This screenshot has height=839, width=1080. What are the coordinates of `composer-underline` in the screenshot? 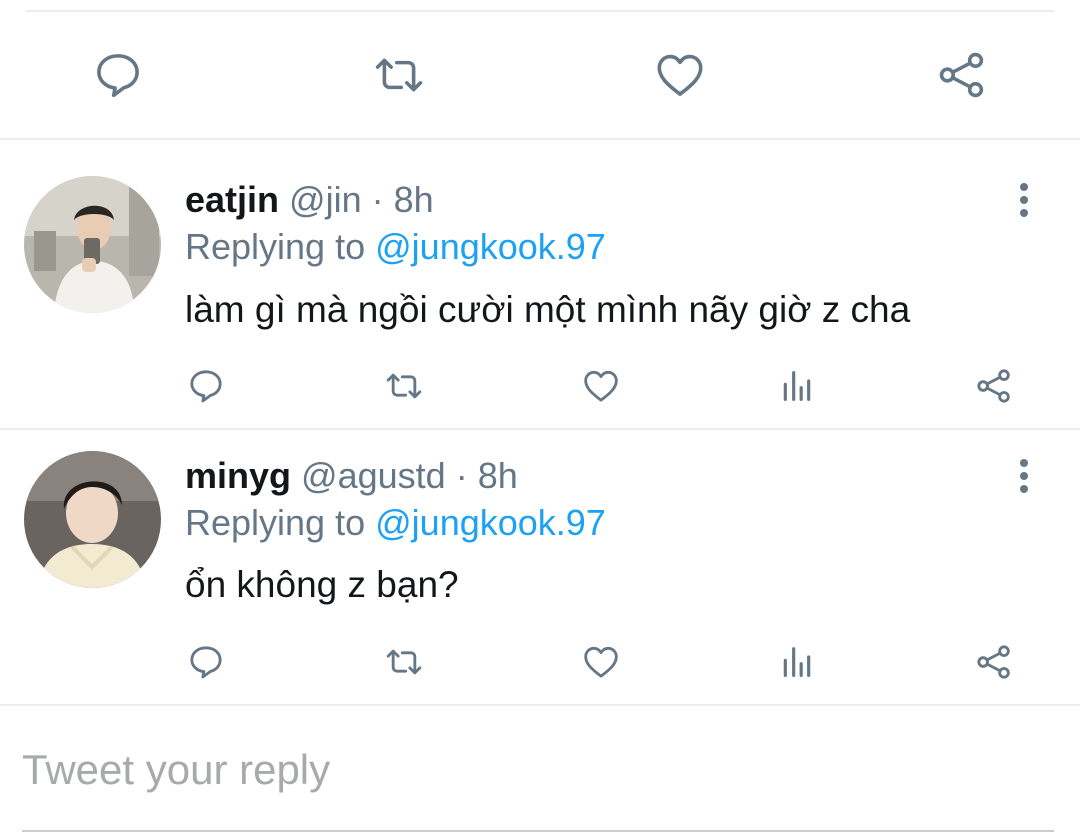 It's located at (538, 831).